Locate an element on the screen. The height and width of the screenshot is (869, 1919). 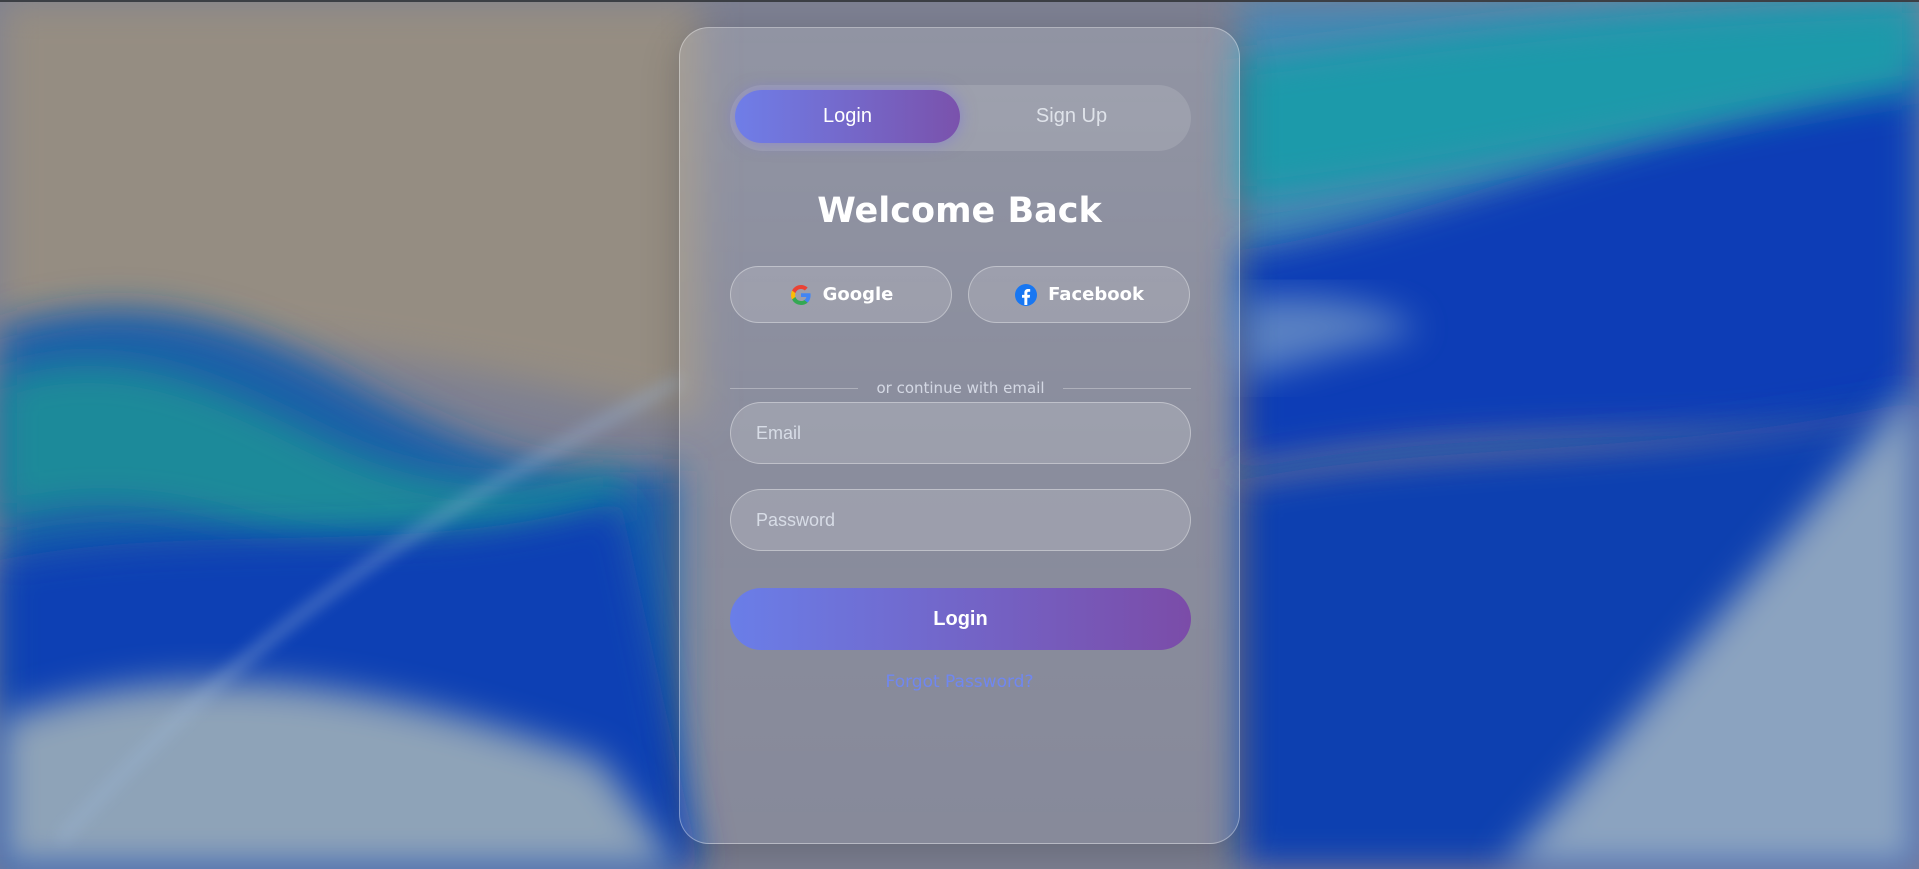
forgot-password-link: Forgot Password? is located at coordinates (959, 682).